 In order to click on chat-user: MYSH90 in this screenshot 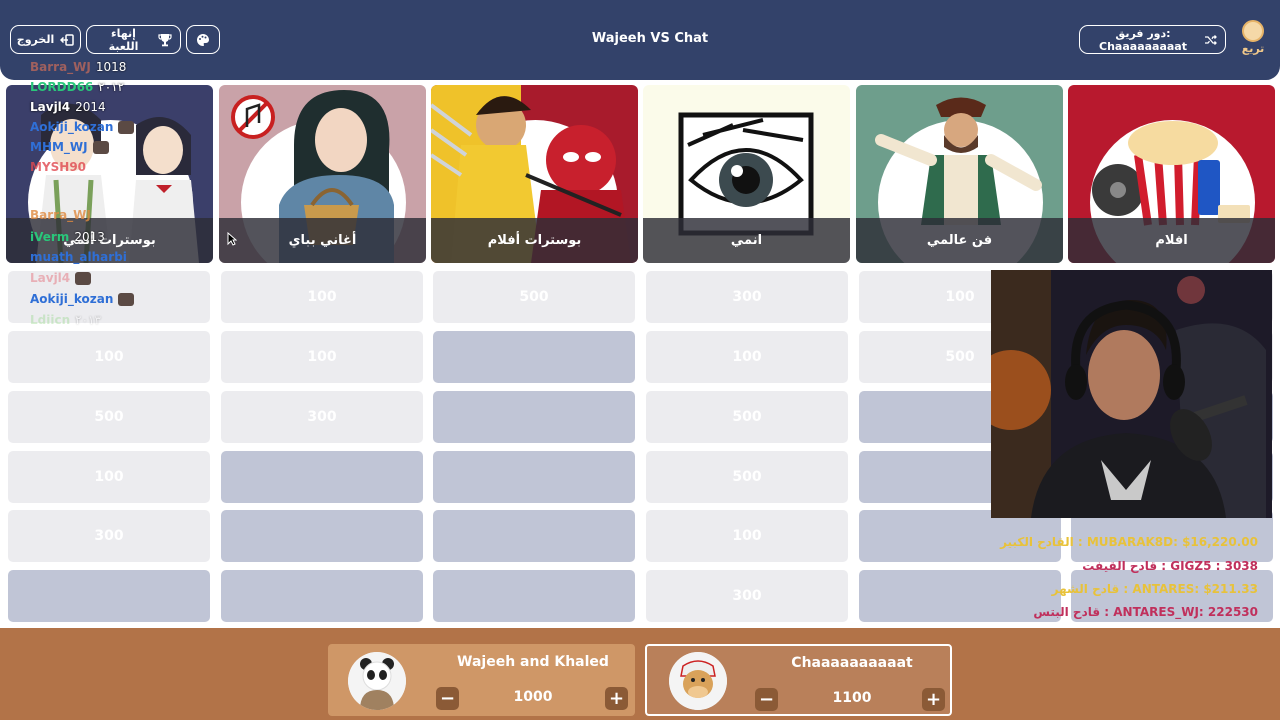, I will do `click(58, 167)`.